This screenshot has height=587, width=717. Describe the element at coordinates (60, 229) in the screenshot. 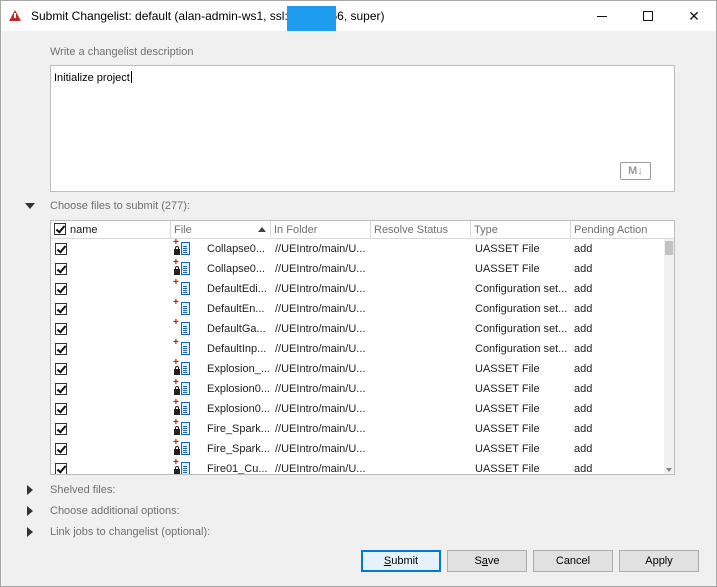

I see `select-all-checkbox` at that location.